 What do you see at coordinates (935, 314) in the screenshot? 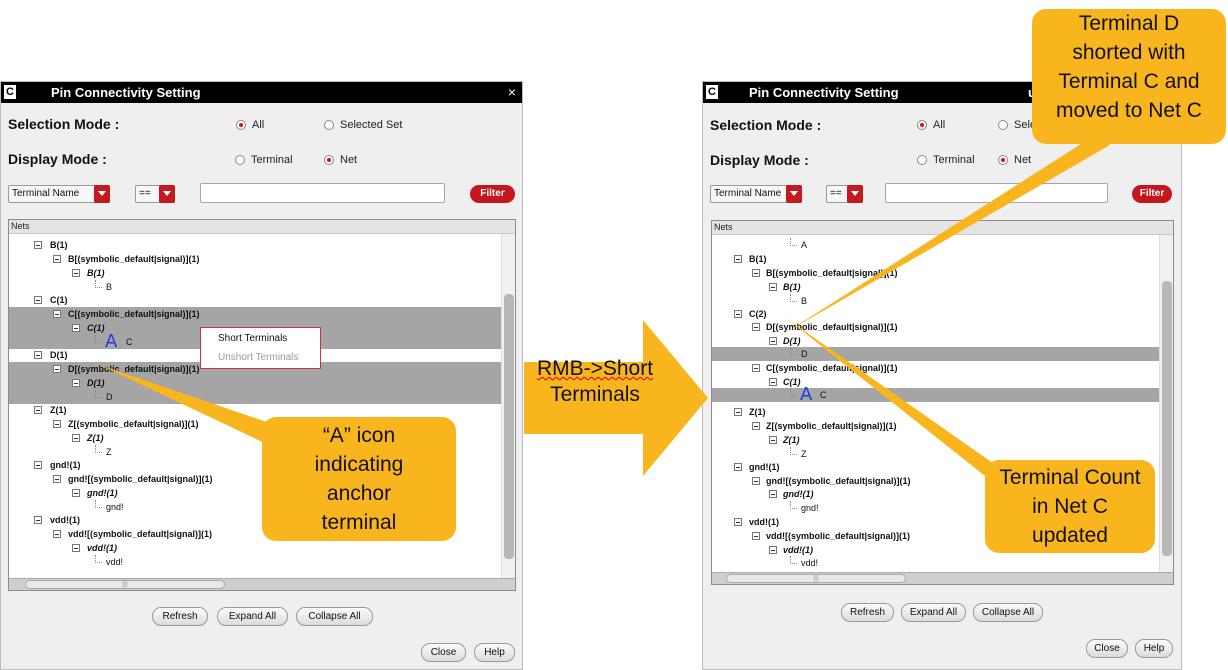
I see `tree-row: C(2)` at bounding box center [935, 314].